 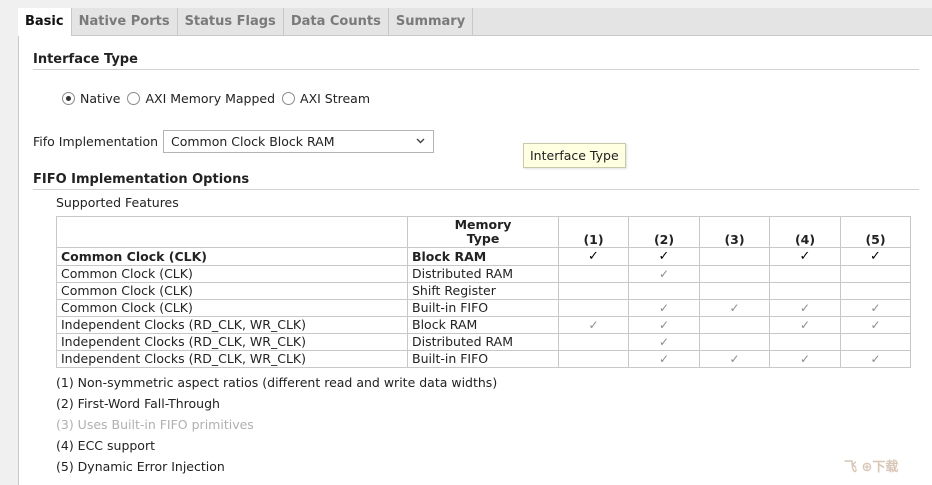 What do you see at coordinates (483, 224) in the screenshot?
I see `memory-type-header-line: Memory` at bounding box center [483, 224].